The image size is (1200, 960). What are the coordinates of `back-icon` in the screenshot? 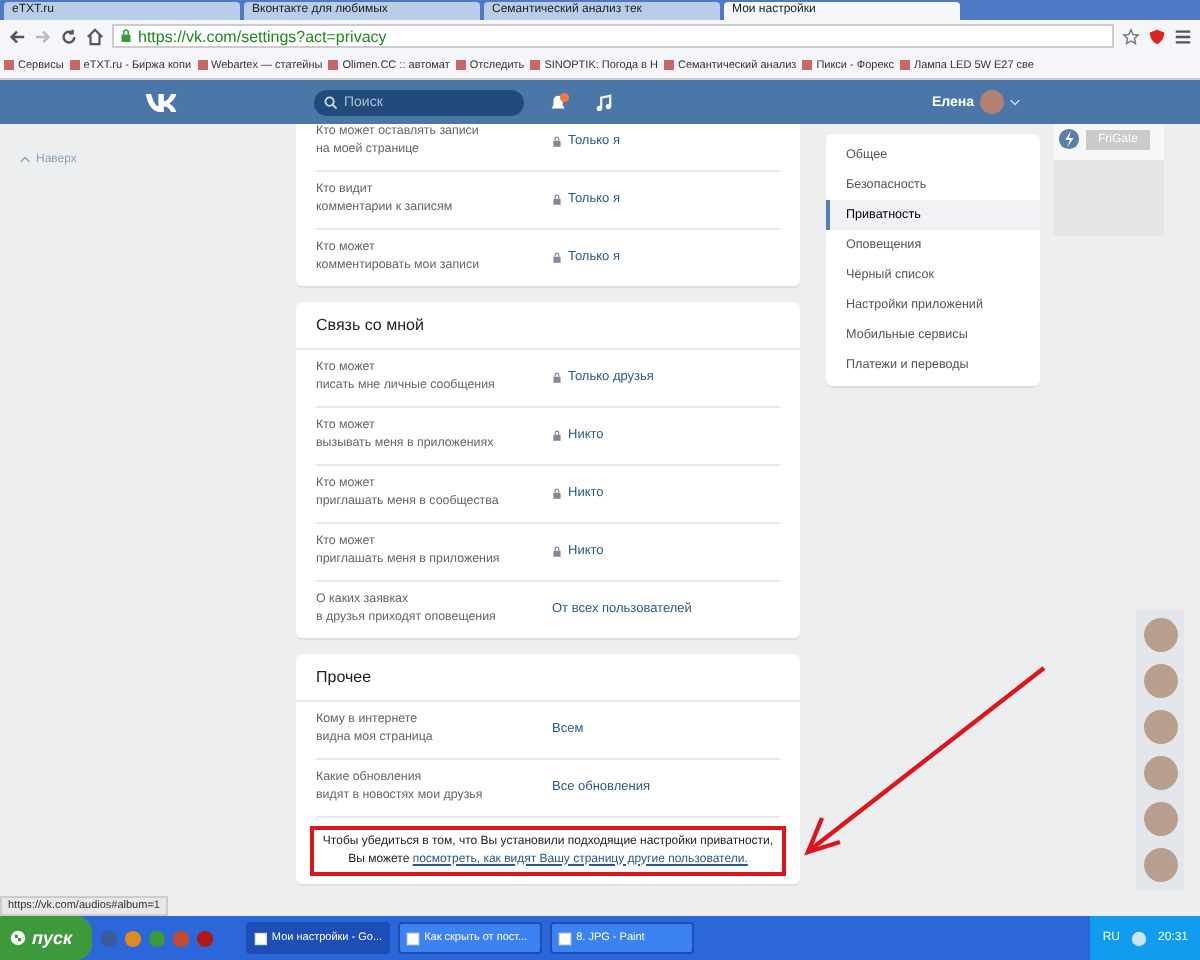 It's located at (17, 36).